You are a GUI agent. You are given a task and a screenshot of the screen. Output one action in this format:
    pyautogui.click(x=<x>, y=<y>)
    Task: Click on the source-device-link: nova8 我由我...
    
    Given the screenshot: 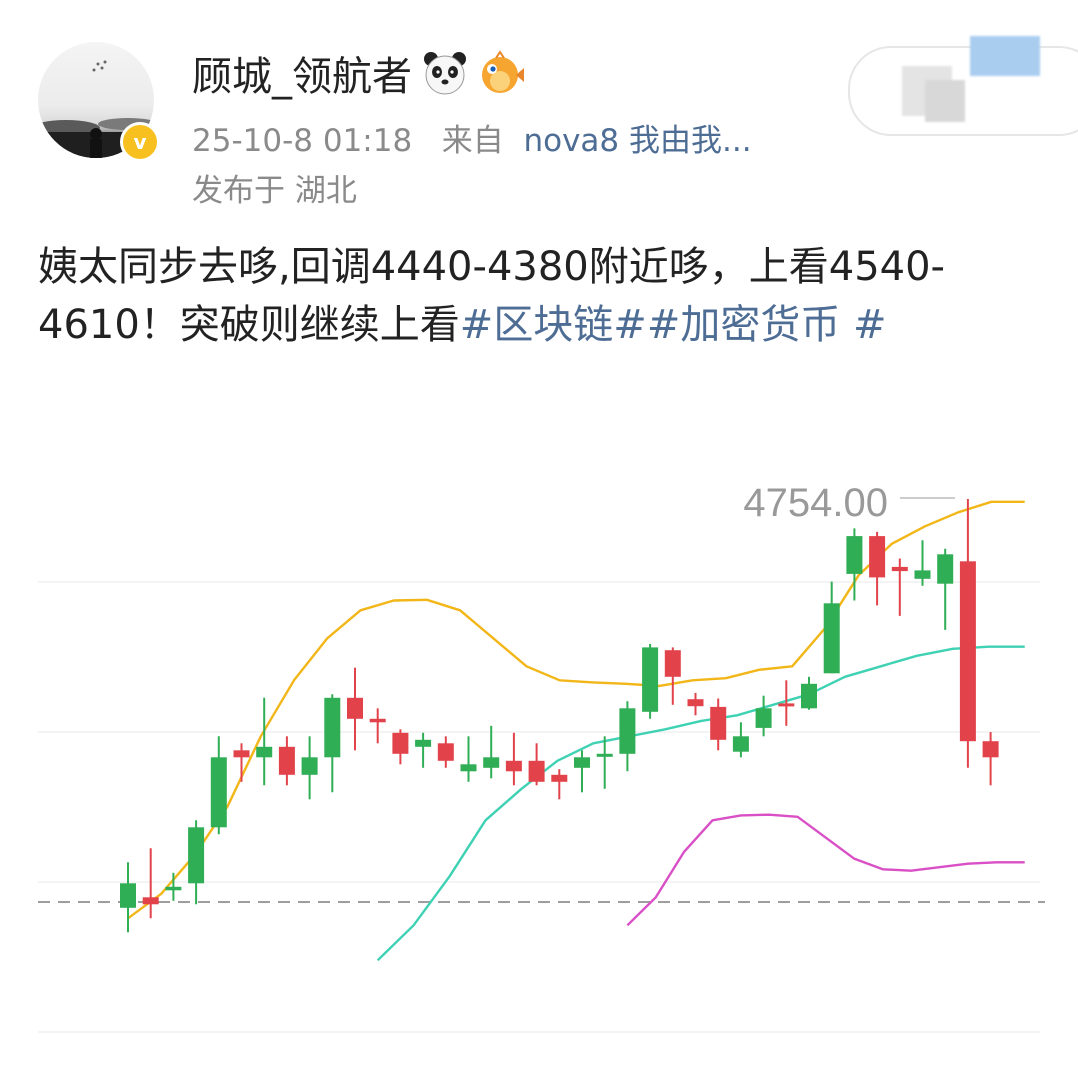 What is the action you would take?
    pyautogui.click(x=637, y=141)
    